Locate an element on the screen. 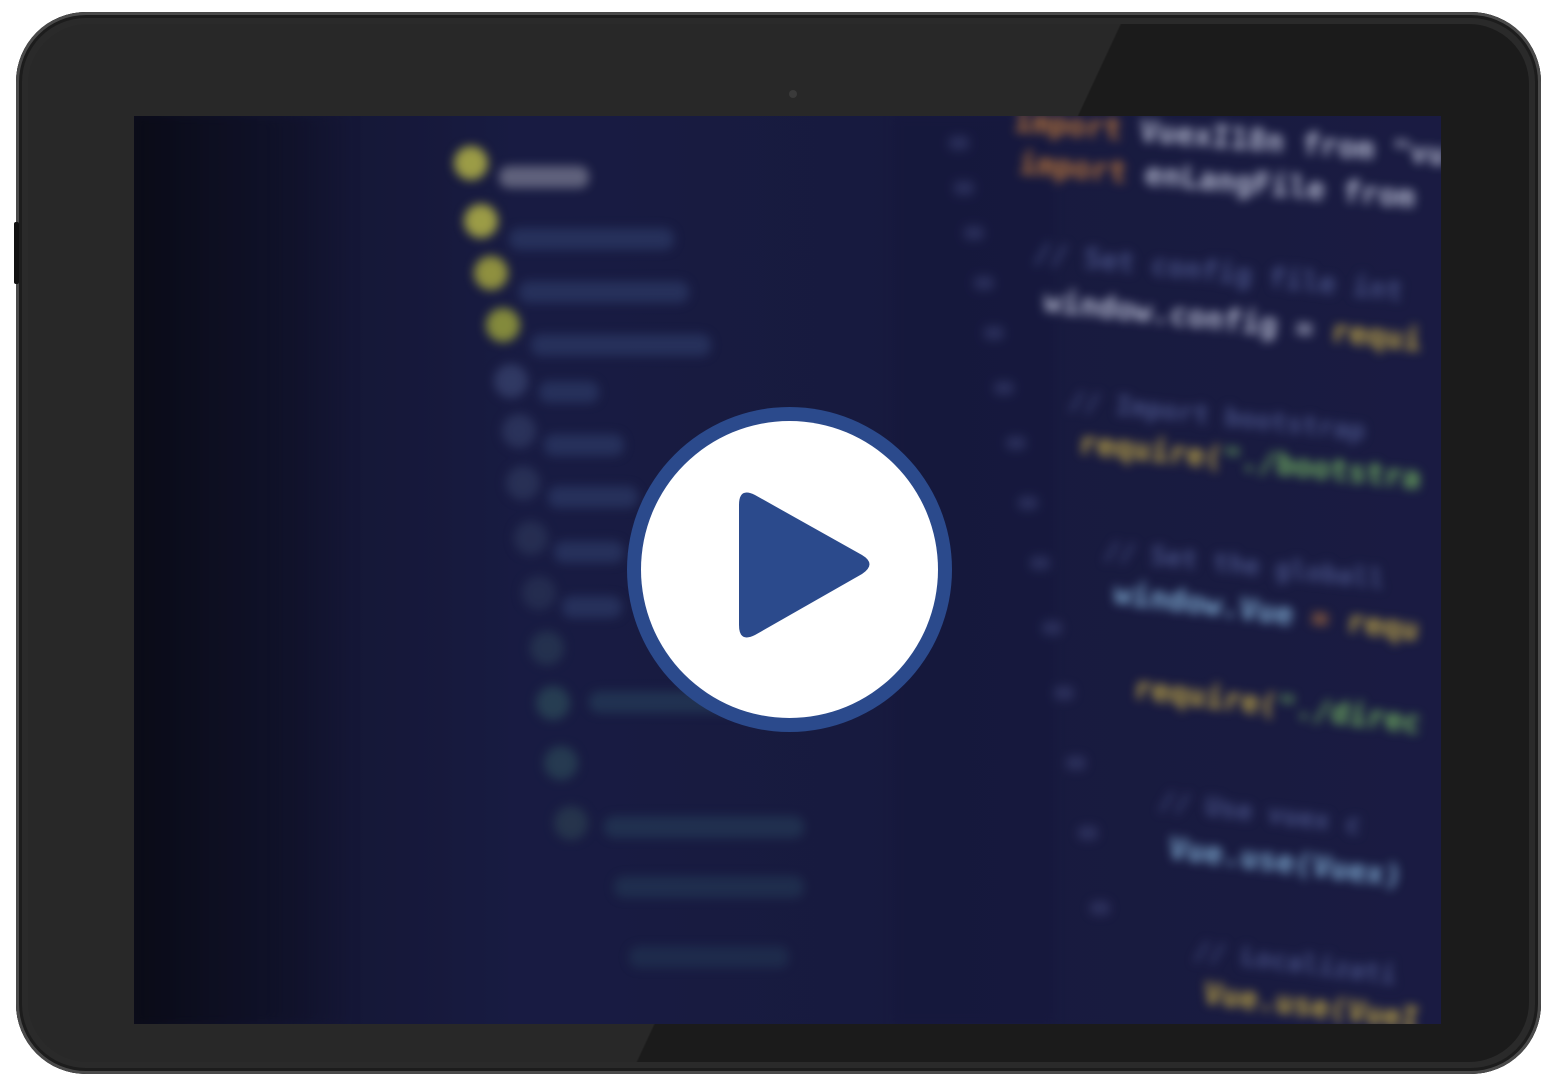 The width and height of the screenshot is (1541, 1074). play-icon is located at coordinates (804, 565).